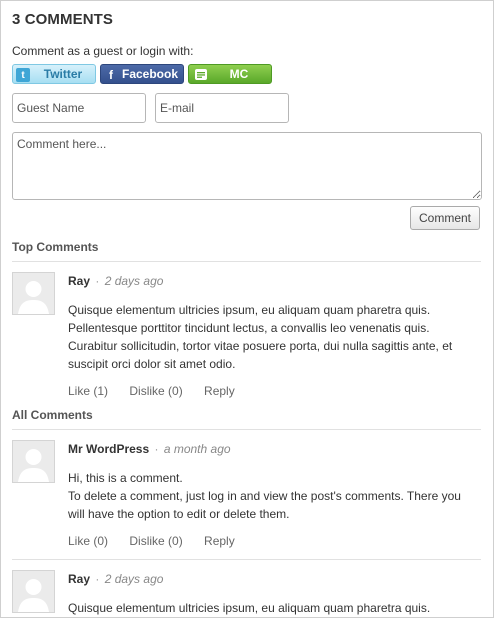 The width and height of the screenshot is (494, 618). Describe the element at coordinates (52, 415) in the screenshot. I see `all-comments-heading: All Comments` at that location.